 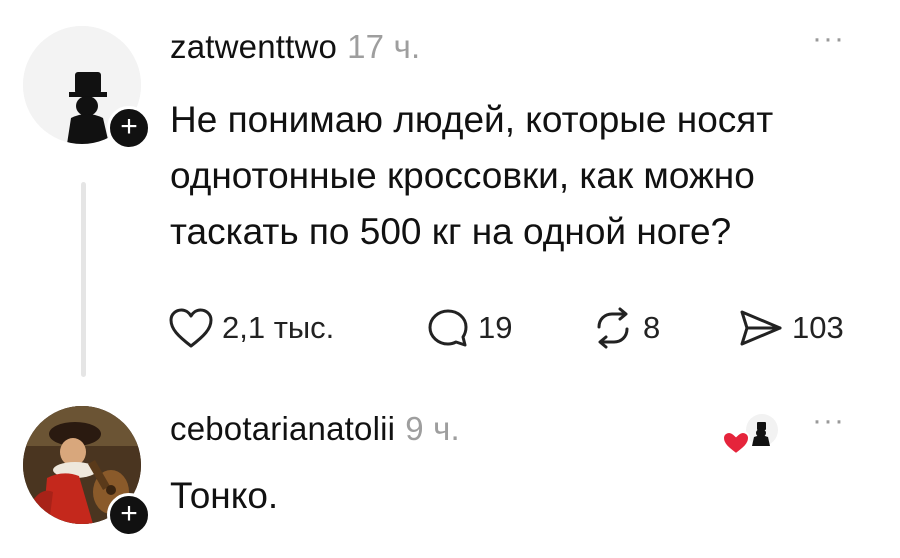 I want to click on repost-arrows-icon, so click(x=613, y=328).